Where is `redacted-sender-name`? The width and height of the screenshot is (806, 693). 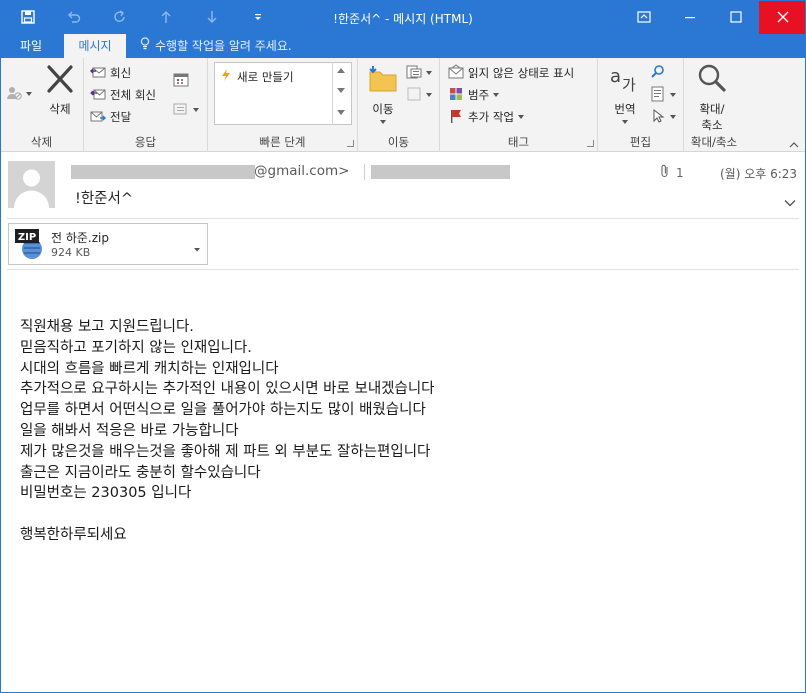
redacted-sender-name is located at coordinates (163, 172).